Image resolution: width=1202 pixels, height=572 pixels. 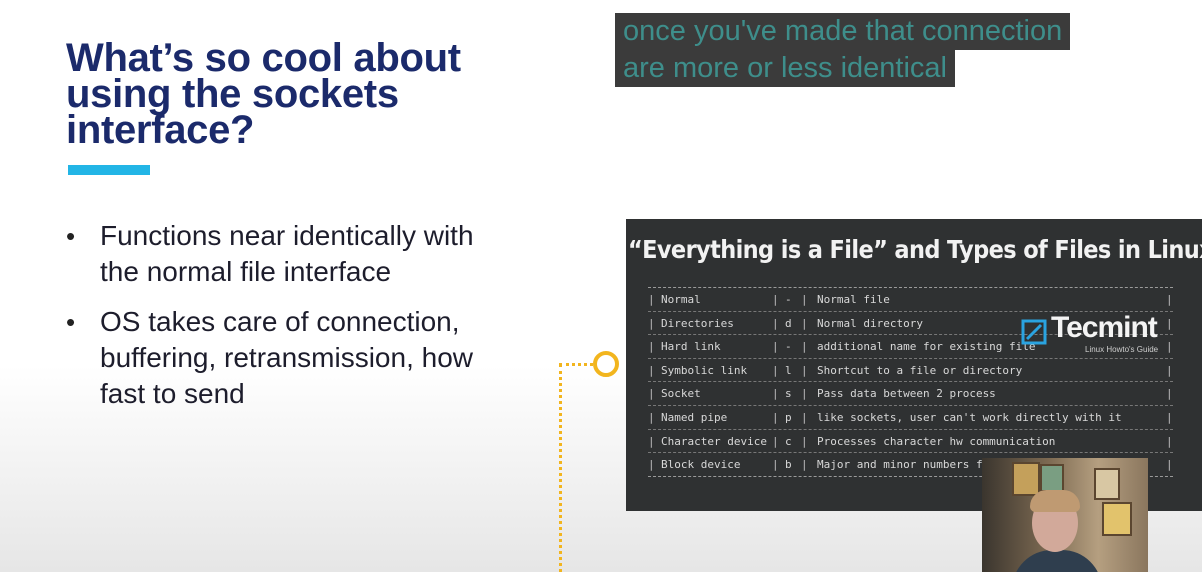 I want to click on dotted-connector-vertical, so click(x=560, y=468).